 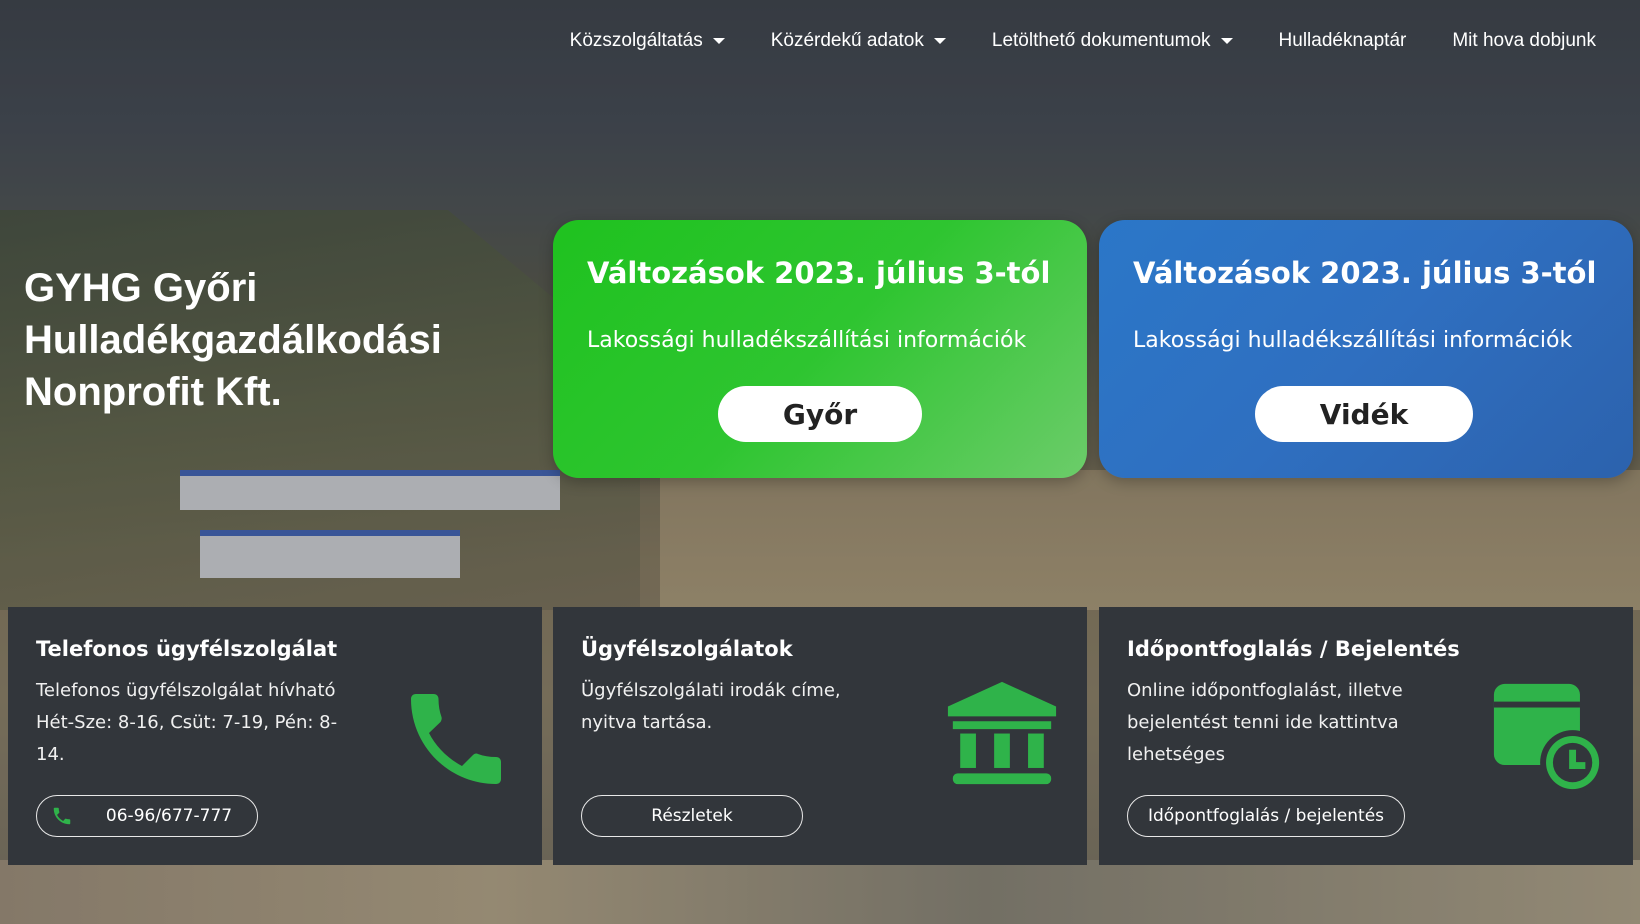 What do you see at coordinates (1002, 733) in the screenshot?
I see `bank-icon` at bounding box center [1002, 733].